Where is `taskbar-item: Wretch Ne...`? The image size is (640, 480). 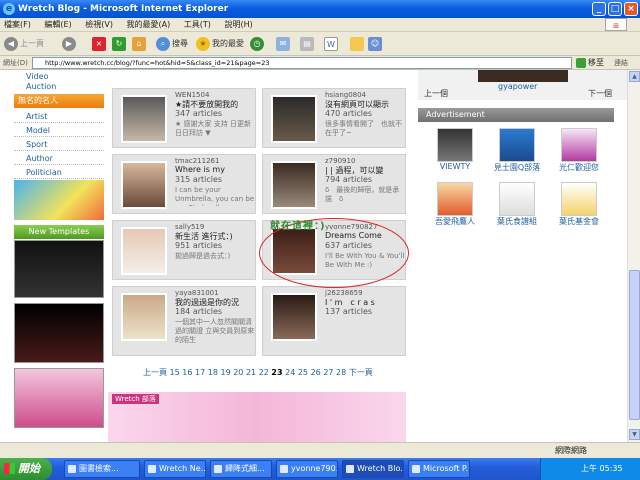 taskbar-item: Wretch Ne... is located at coordinates (175, 469).